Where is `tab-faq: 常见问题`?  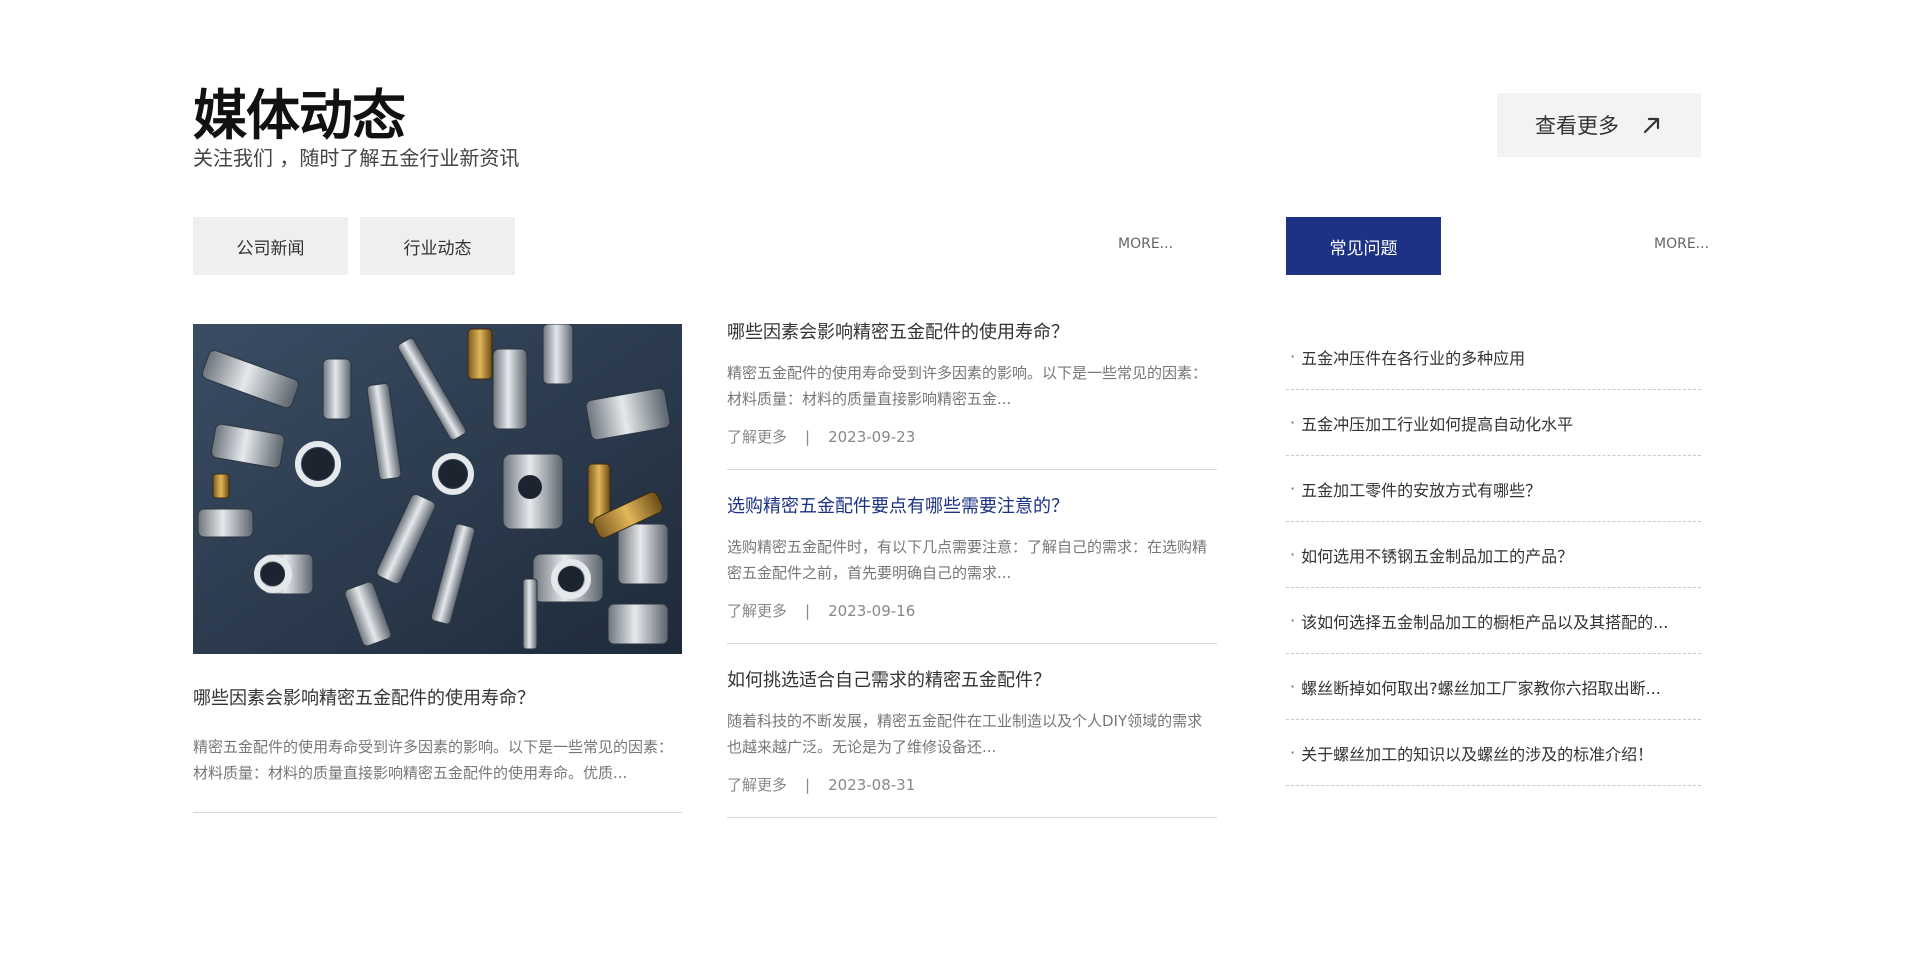 tab-faq: 常见问题 is located at coordinates (1363, 246).